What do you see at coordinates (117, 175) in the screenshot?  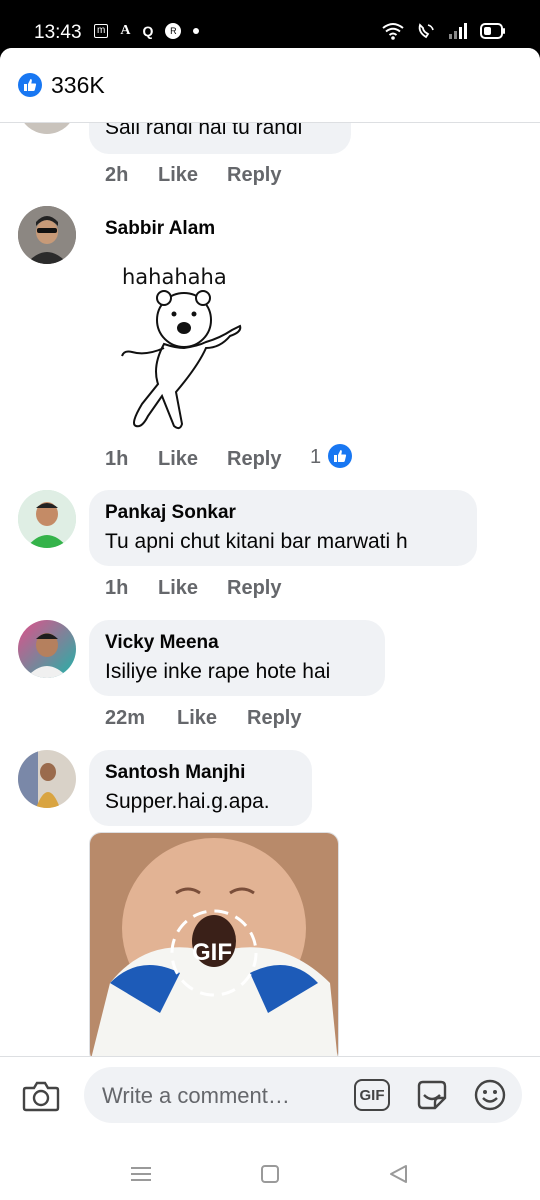 I see `comment-time: 2h` at bounding box center [117, 175].